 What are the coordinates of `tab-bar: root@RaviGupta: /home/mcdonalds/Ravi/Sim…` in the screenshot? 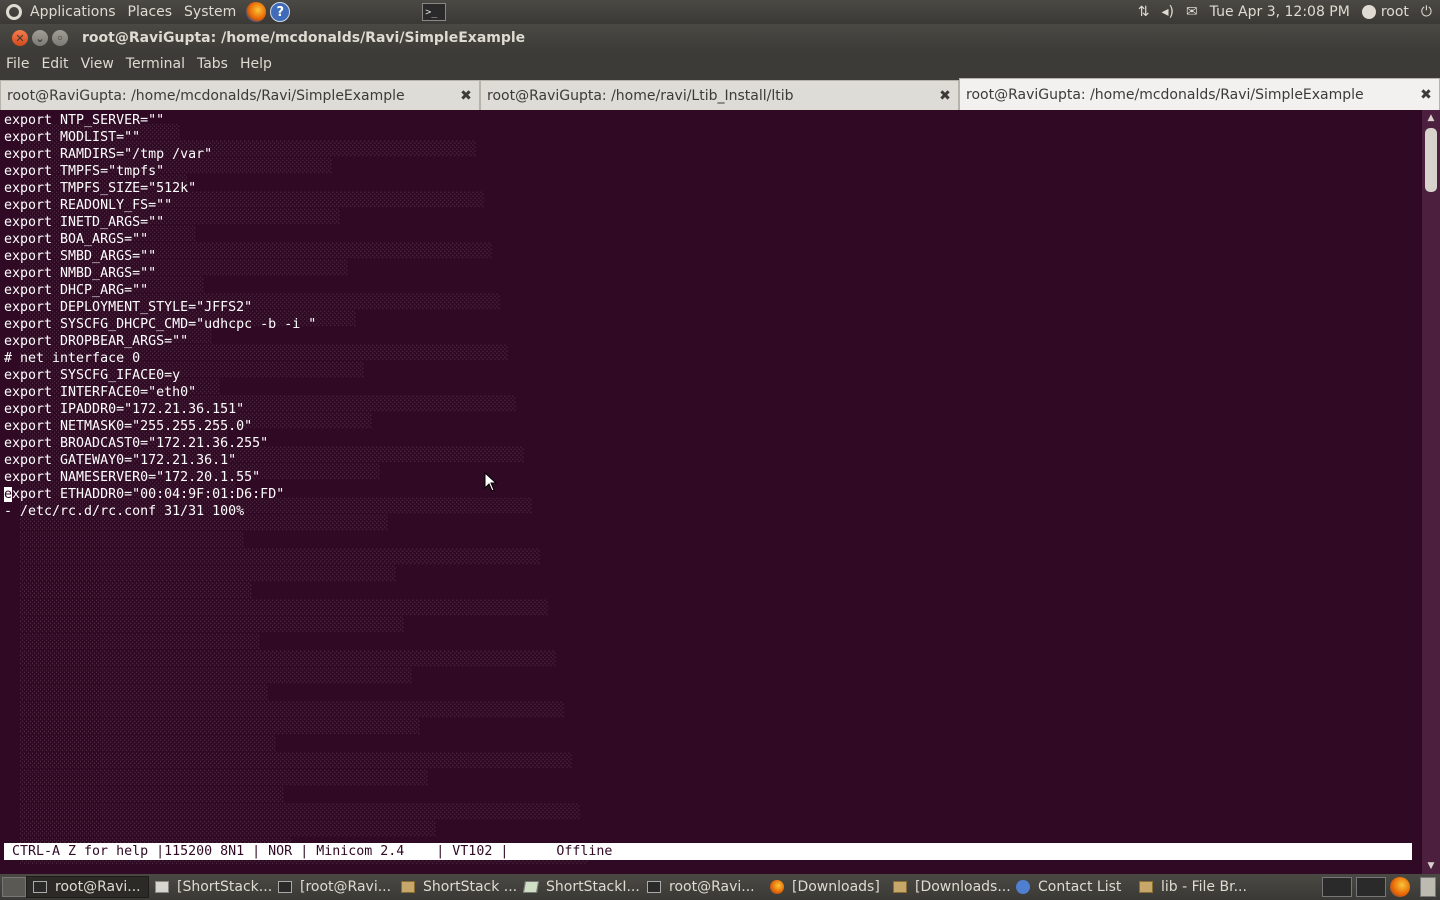 It's located at (720, 94).